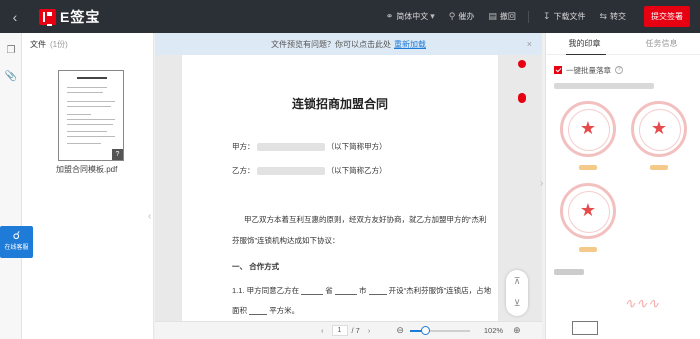 This screenshot has width=700, height=339. Describe the element at coordinates (11, 186) in the screenshot. I see `left-rail: ❐ 📎` at that location.